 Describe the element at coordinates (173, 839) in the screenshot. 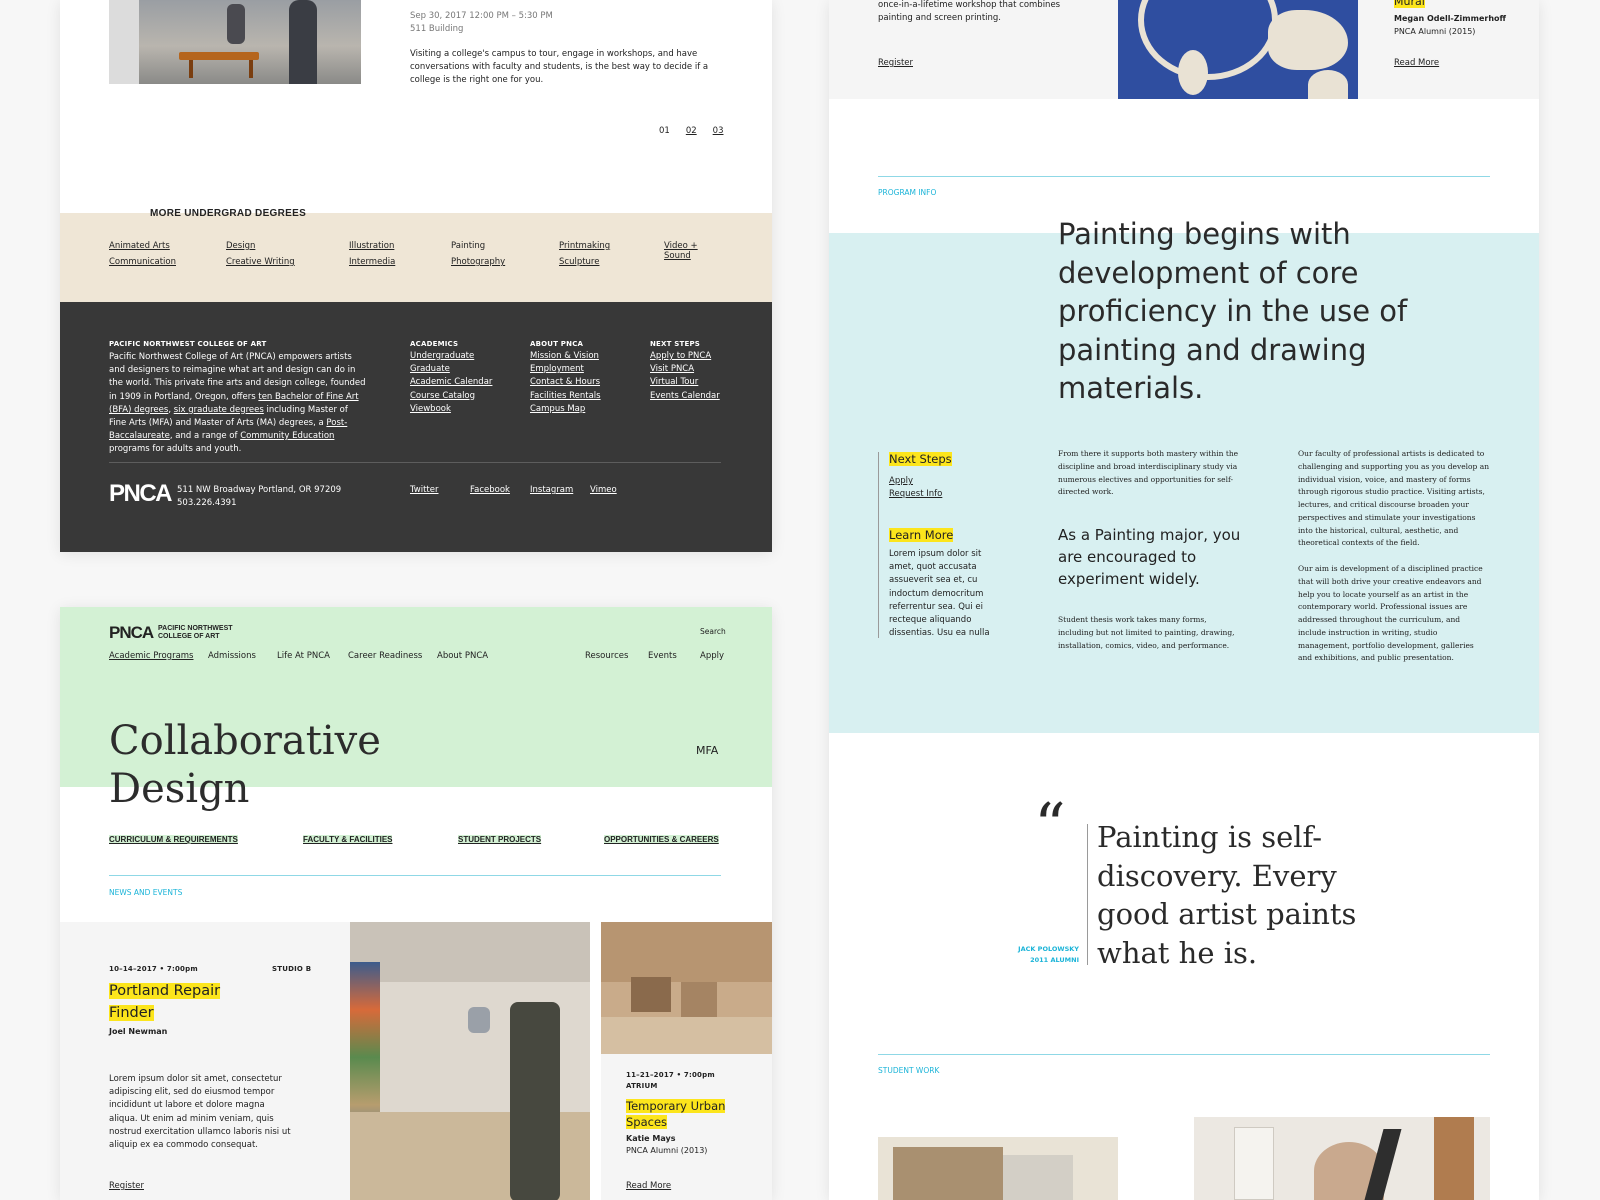

I see `tab-curriculum: CURRICULUM & REQUIREMENTS` at that location.